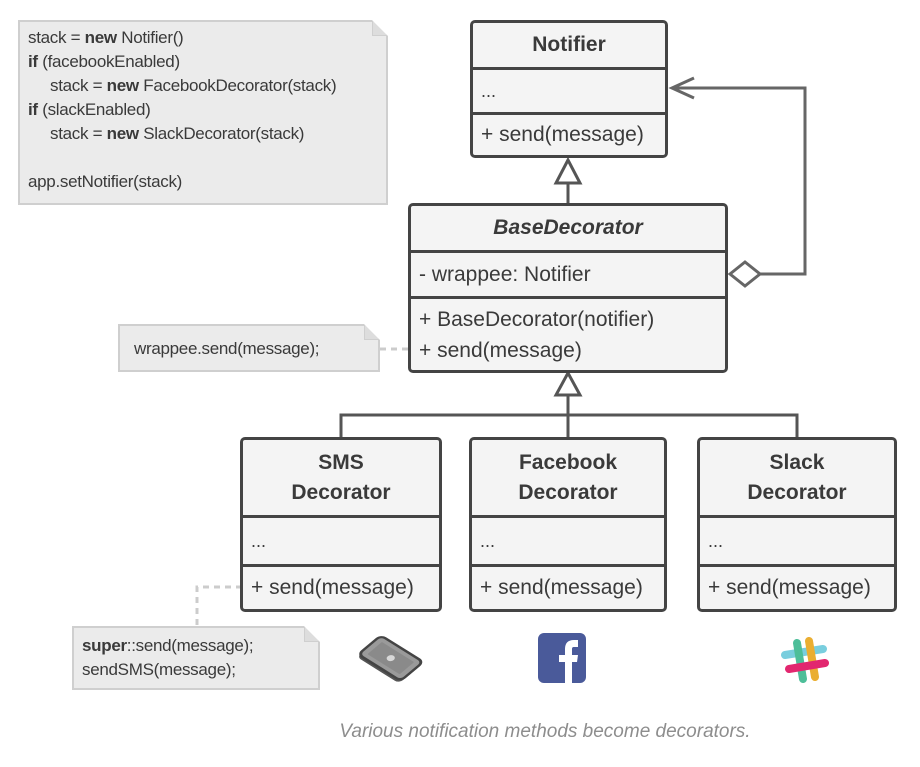 The image size is (920, 767). What do you see at coordinates (221, 133) in the screenshot?
I see `code-text: SlackDecorator(stack)` at bounding box center [221, 133].